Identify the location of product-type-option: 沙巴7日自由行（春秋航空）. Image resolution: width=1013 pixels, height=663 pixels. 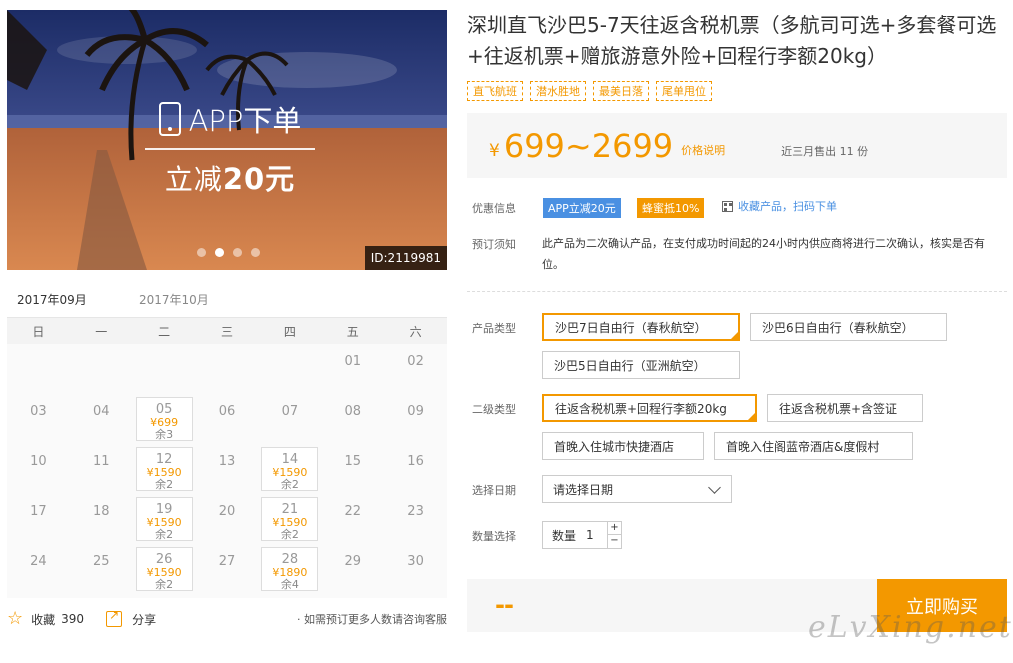
(641, 327).